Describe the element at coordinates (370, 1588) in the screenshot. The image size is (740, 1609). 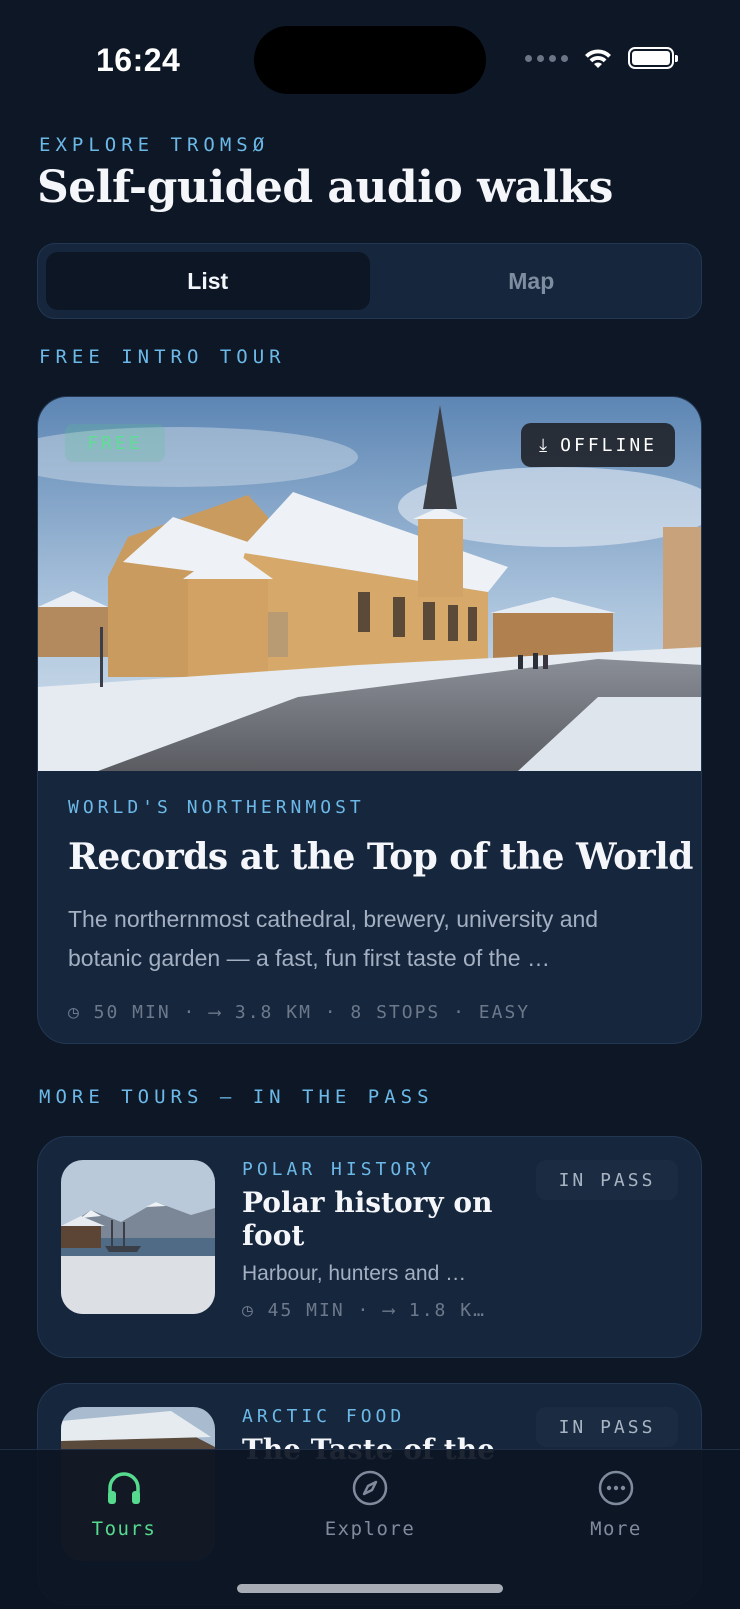
I see `home-indicator` at that location.